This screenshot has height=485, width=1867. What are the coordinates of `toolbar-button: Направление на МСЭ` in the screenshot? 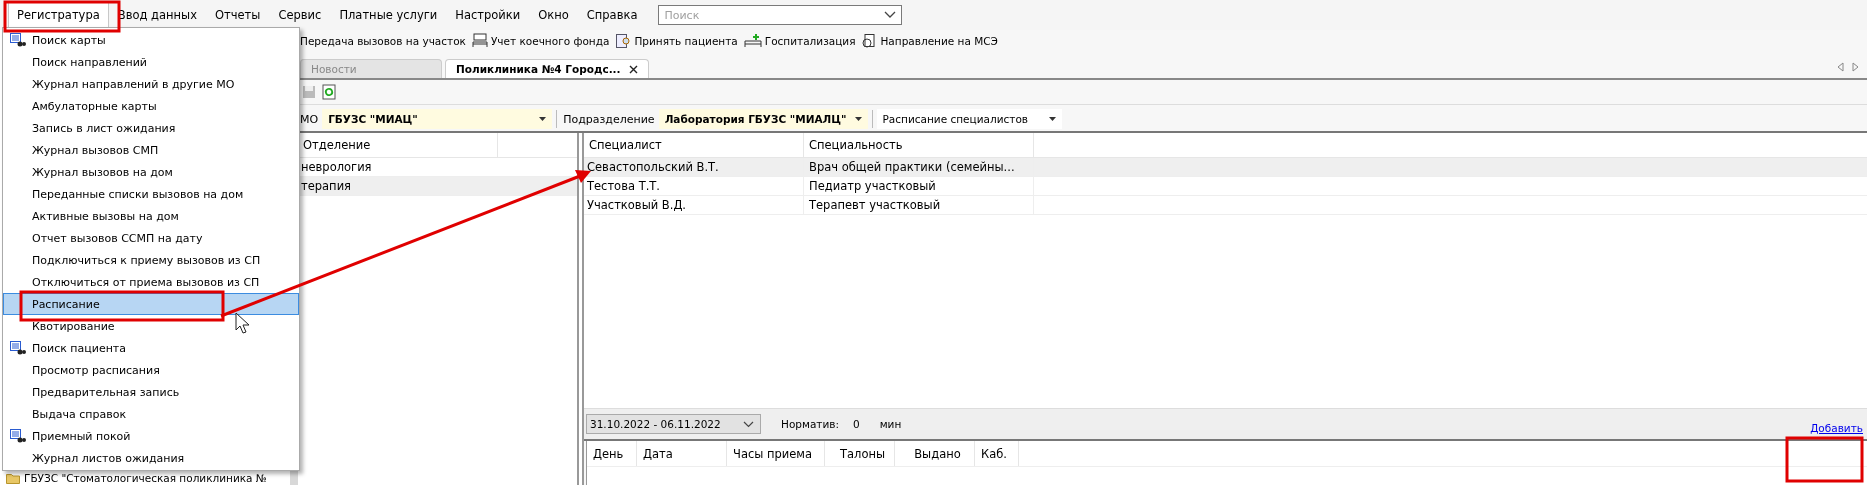 It's located at (929, 41).